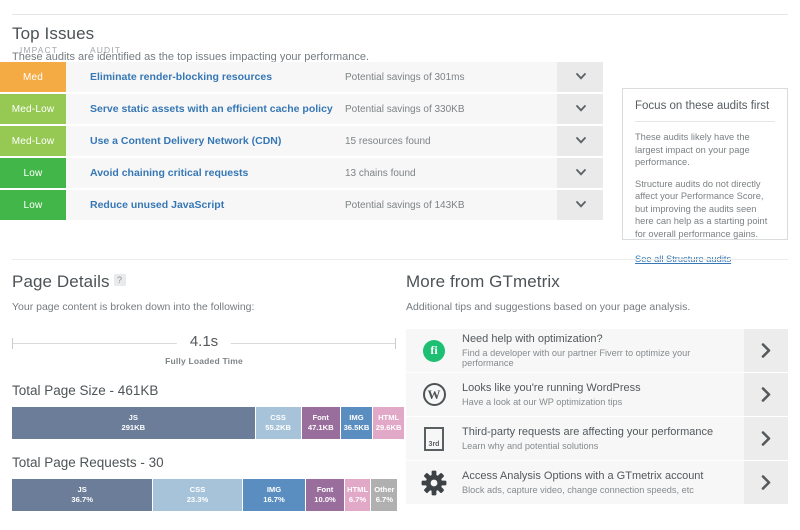 This screenshot has height=530, width=800. Describe the element at coordinates (388, 427) in the screenshot. I see `bar-segment-value: 29.6KB` at that location.